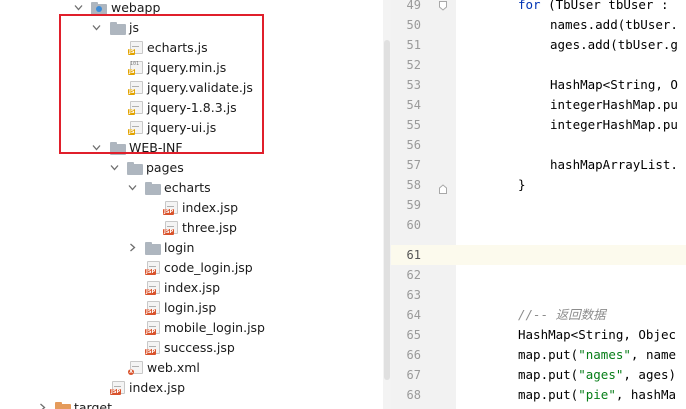 The height and width of the screenshot is (409, 686). What do you see at coordinates (413, 165) in the screenshot?
I see `line-number: 57` at bounding box center [413, 165].